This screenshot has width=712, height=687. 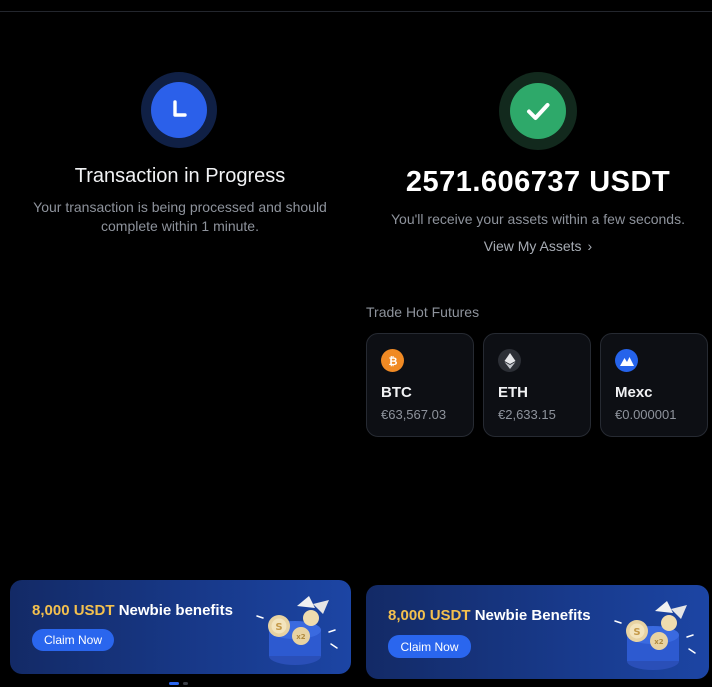 What do you see at coordinates (538, 182) in the screenshot?
I see `received-amount: 2571.606737 USDT` at bounding box center [538, 182].